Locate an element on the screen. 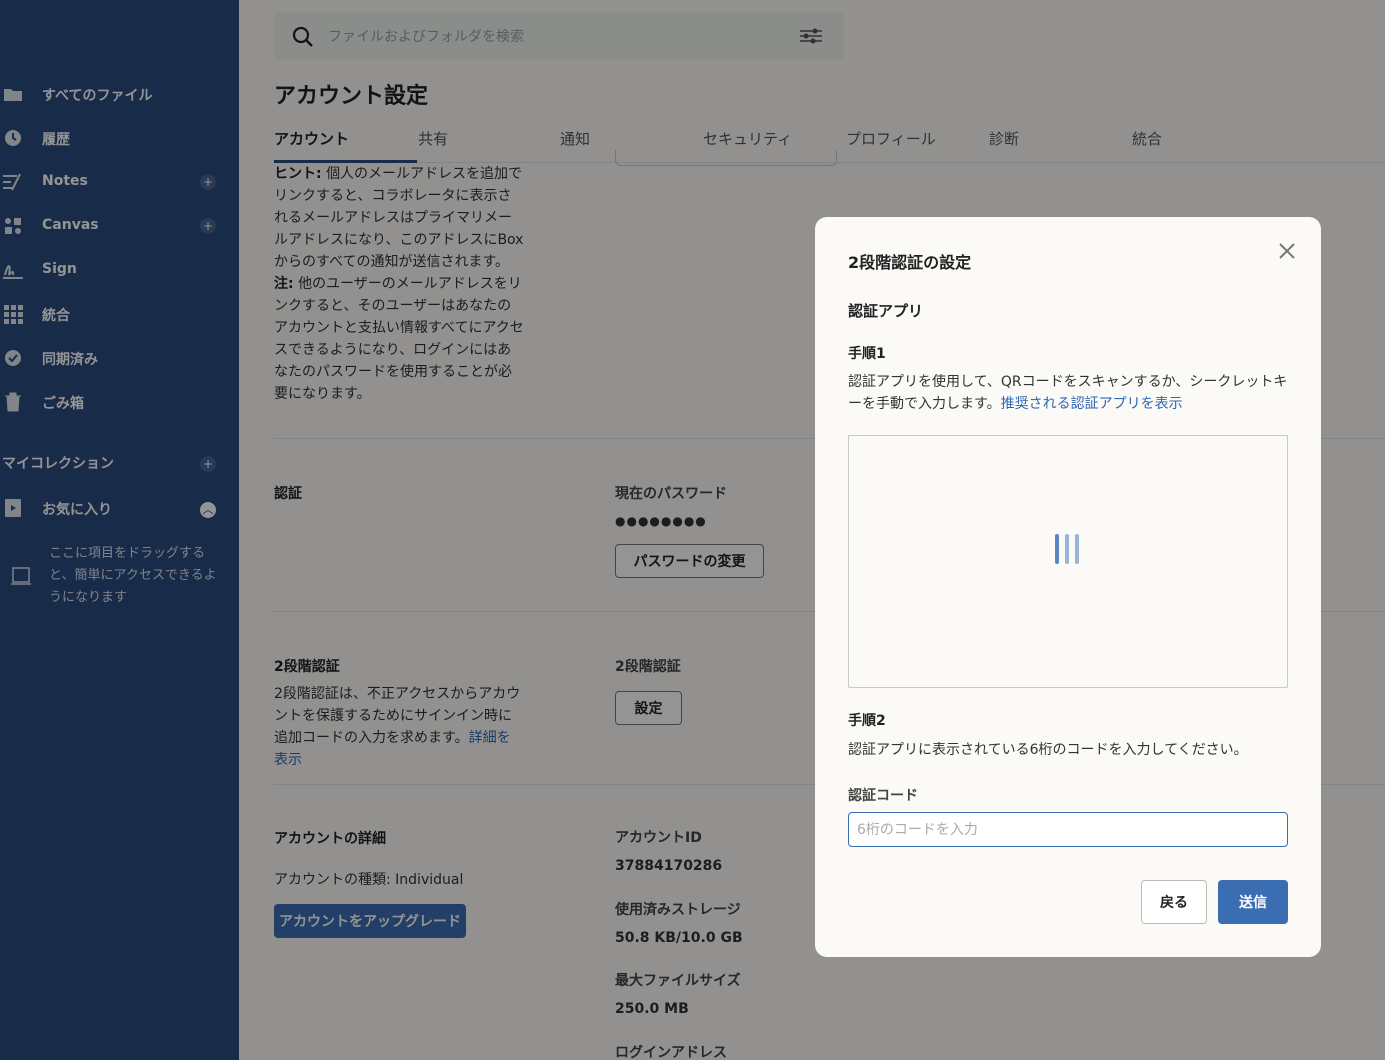 This screenshot has width=1385, height=1060. step2-text: 認証アプリに表示されている6桁のコードを入力してください。 is located at coordinates (1048, 750).